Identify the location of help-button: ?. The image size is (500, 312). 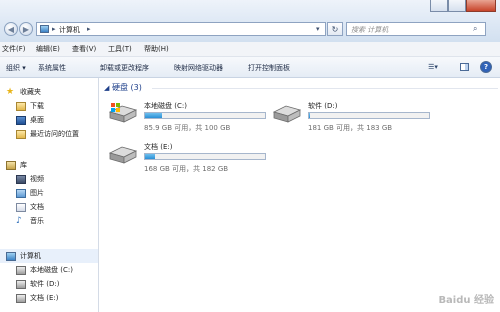
(486, 67).